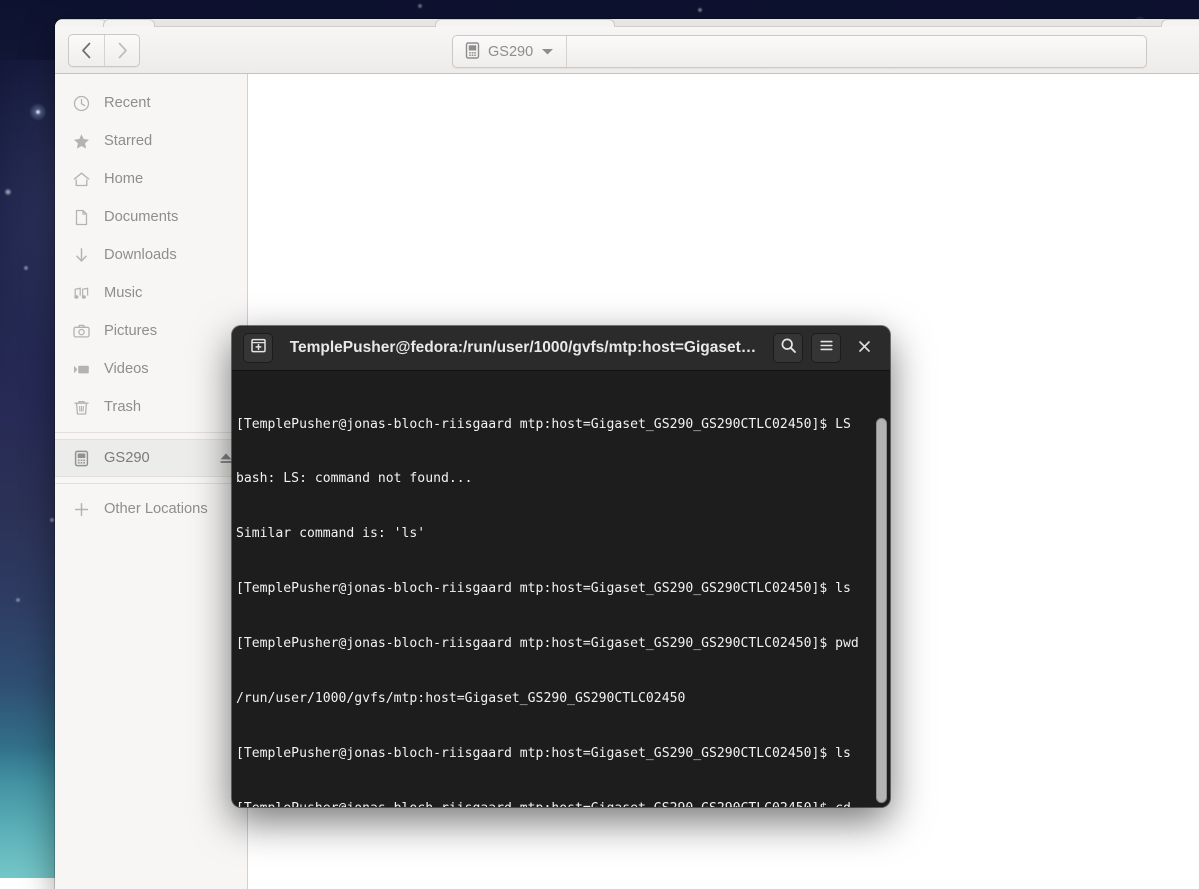 Image resolution: width=1199 pixels, height=889 pixels. I want to click on window-top-strip, so click(627, 23).